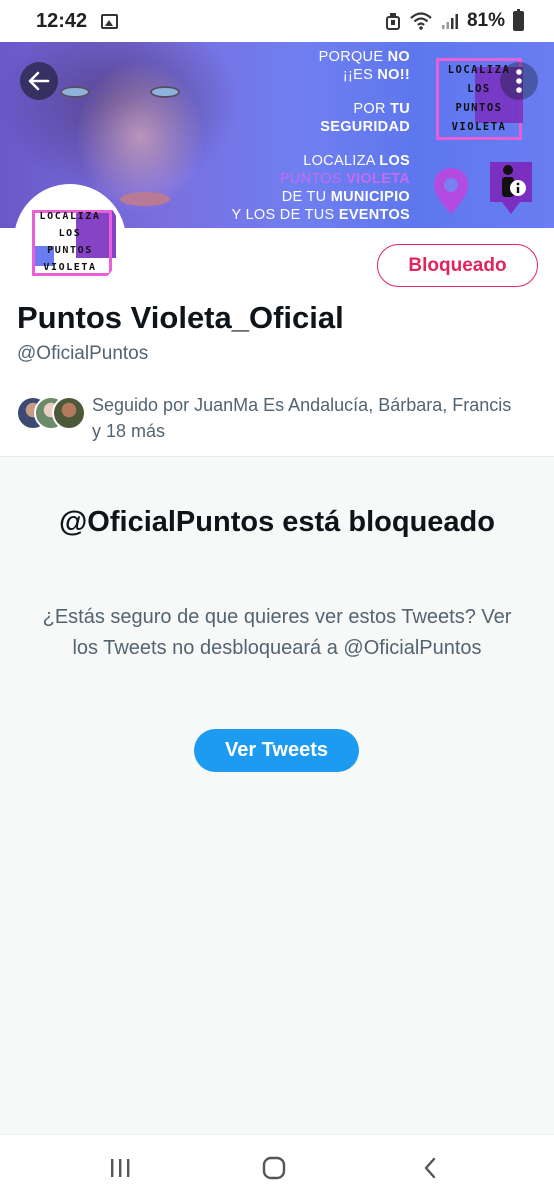  What do you see at coordinates (376, 75) in the screenshot?
I see `banner-line: ¡¡ES NO!!` at bounding box center [376, 75].